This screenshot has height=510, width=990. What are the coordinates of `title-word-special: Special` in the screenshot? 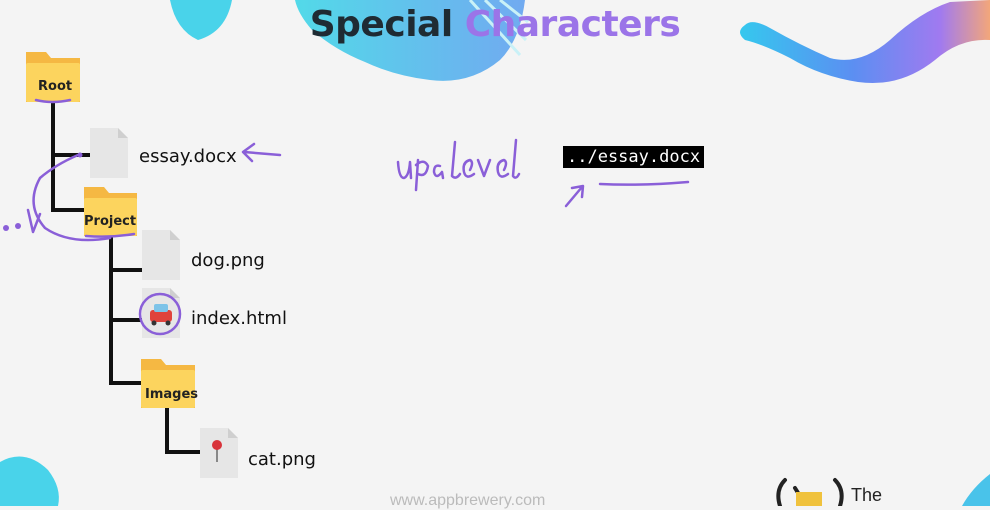 It's located at (381, 24).